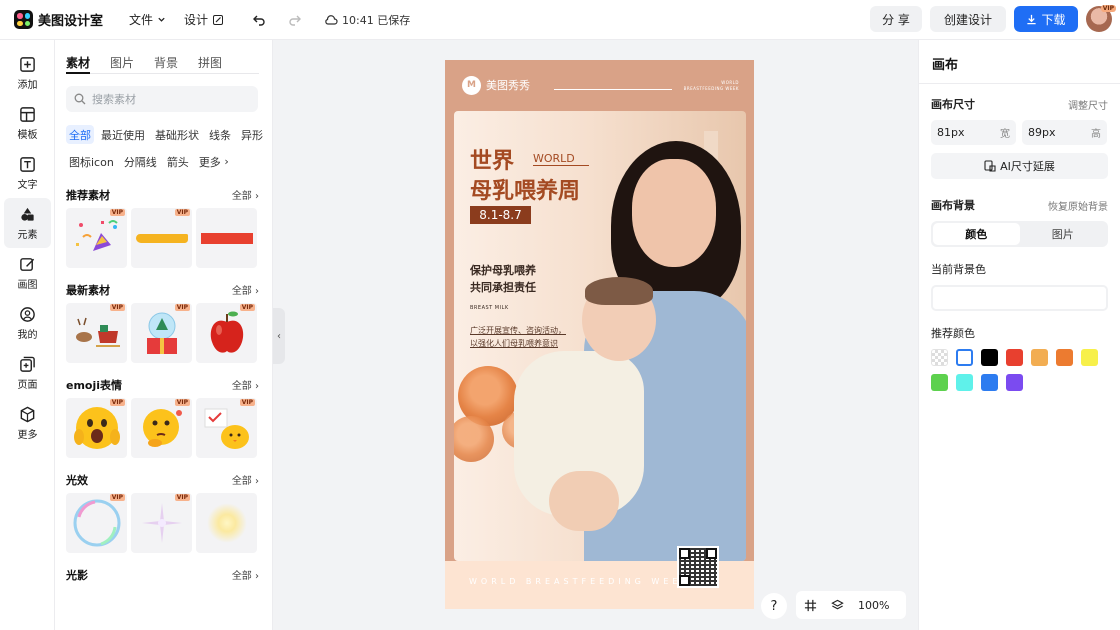  Describe the element at coordinates (182, 497) in the screenshot. I see `vip-badge: VIP` at that location.